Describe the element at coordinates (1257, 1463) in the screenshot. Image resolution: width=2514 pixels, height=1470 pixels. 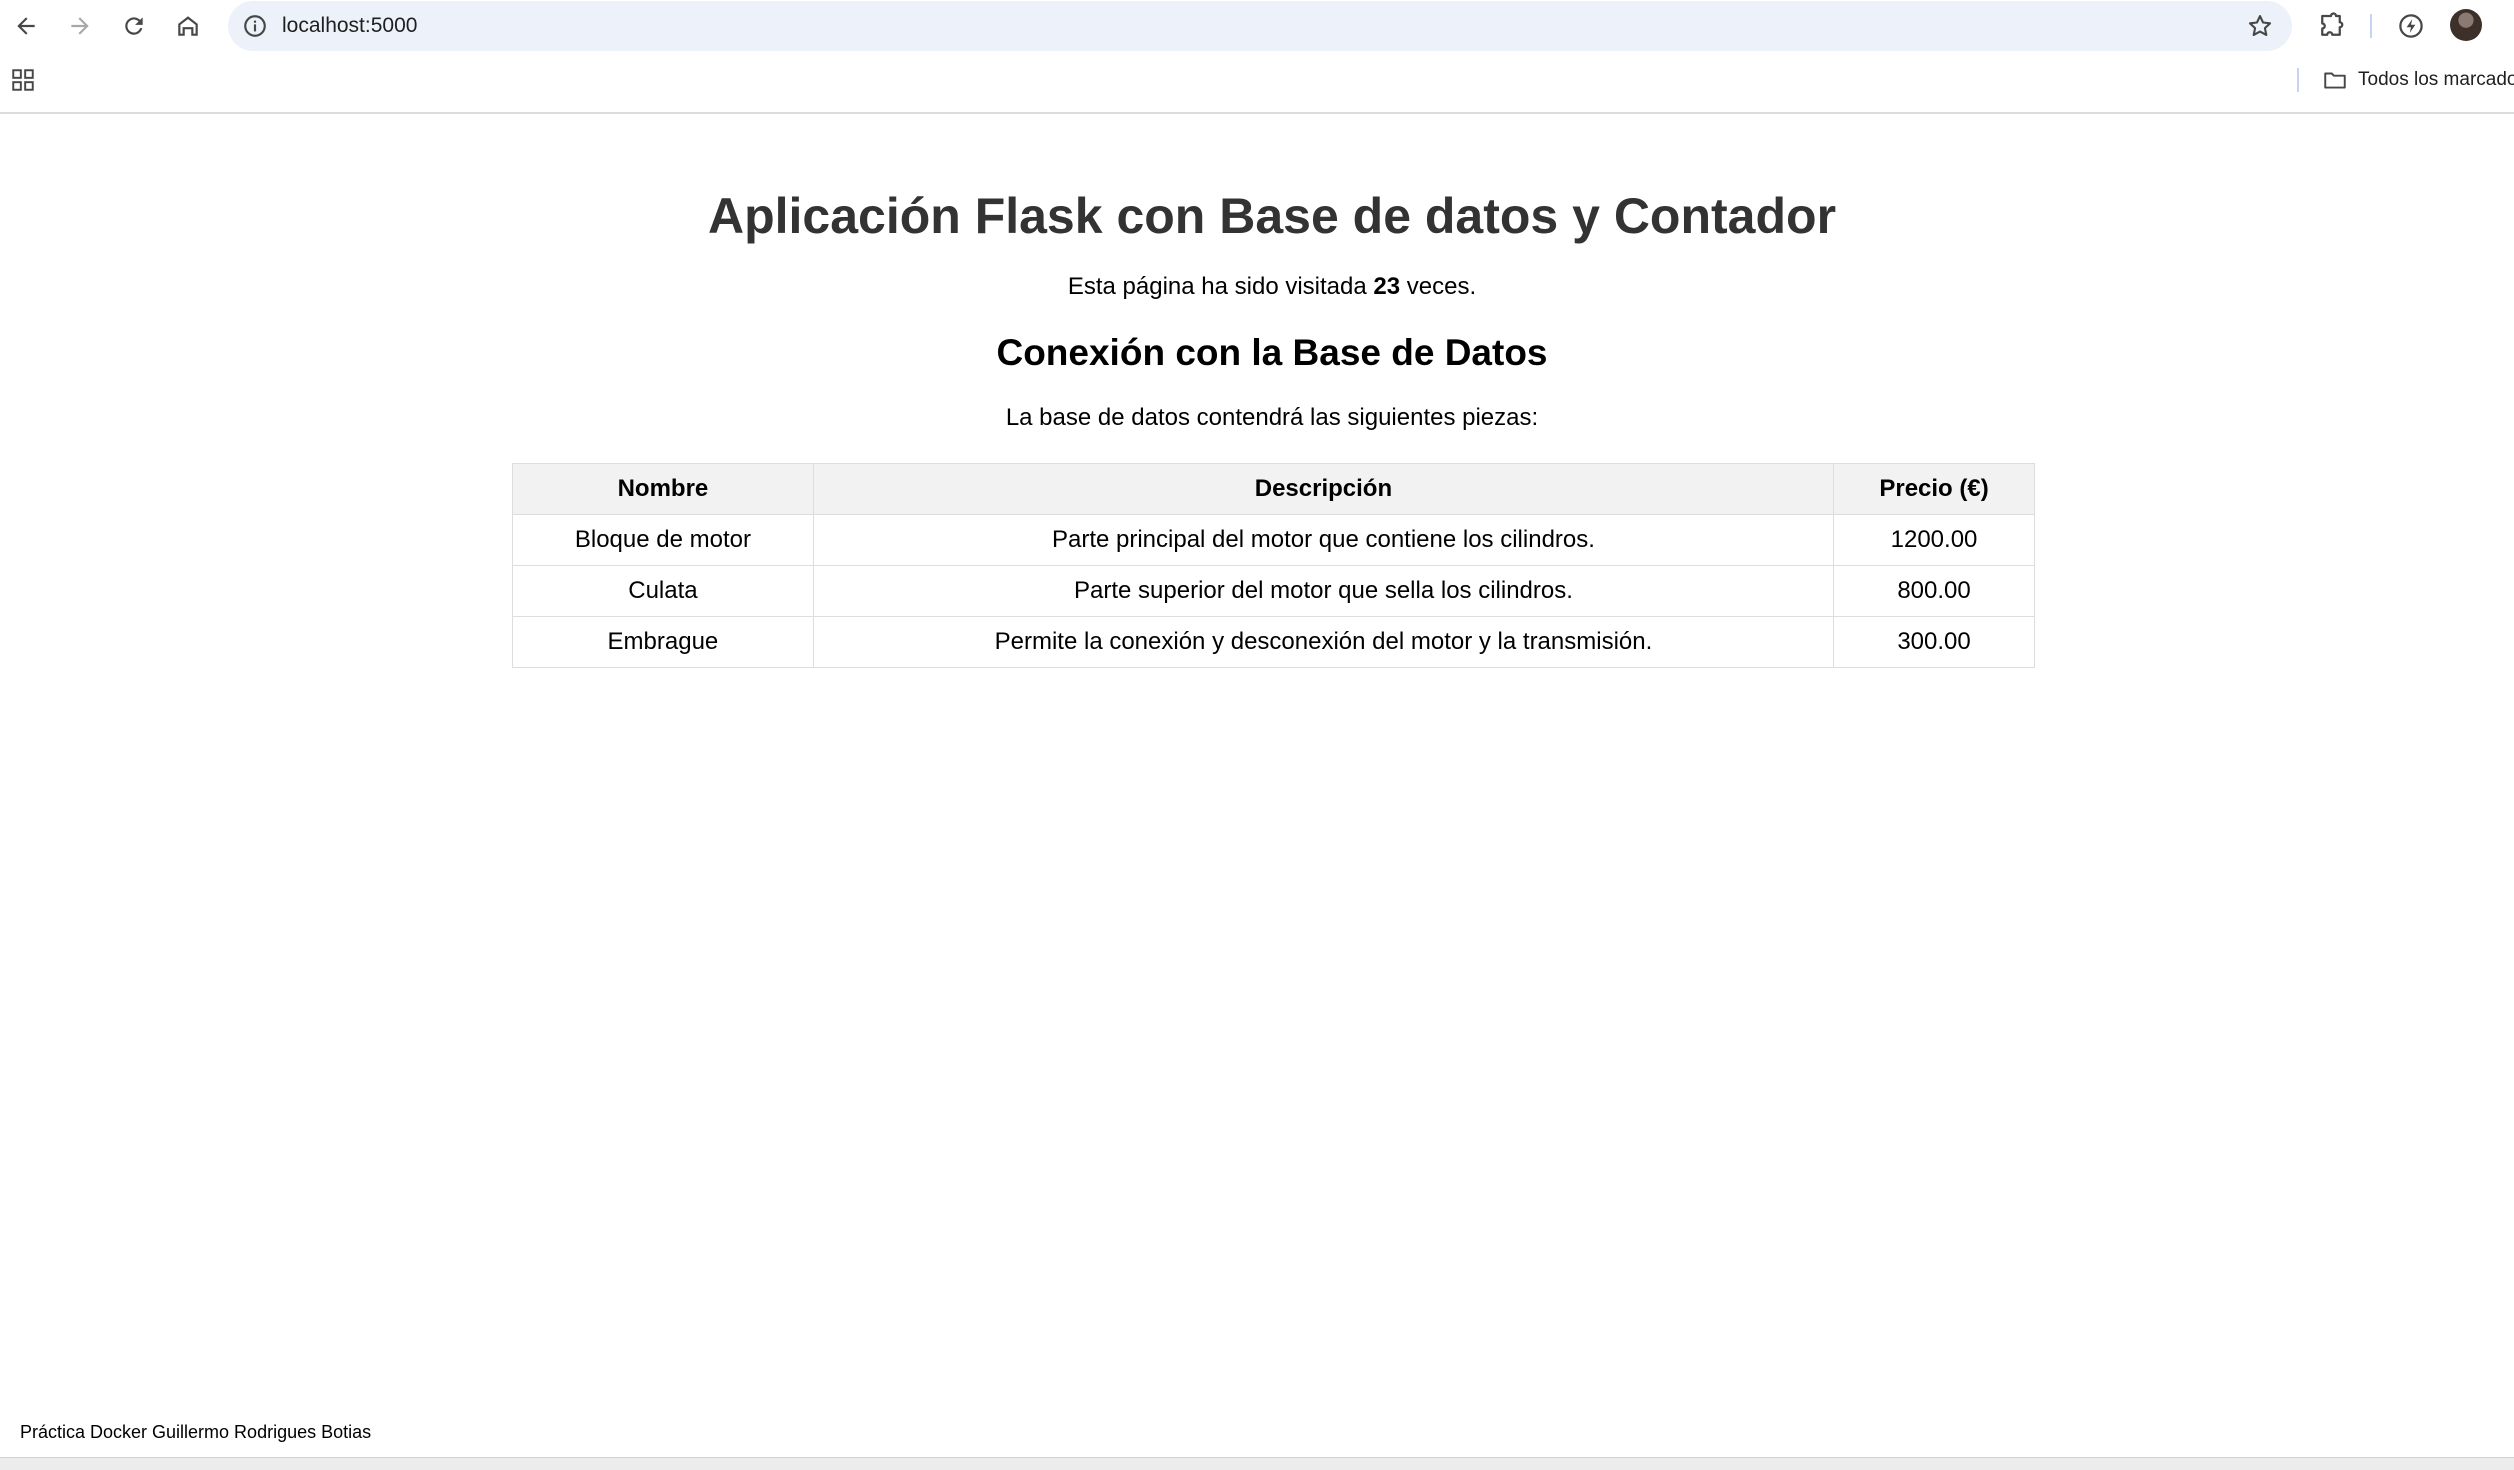
I see `window-bottom-edge` at that location.